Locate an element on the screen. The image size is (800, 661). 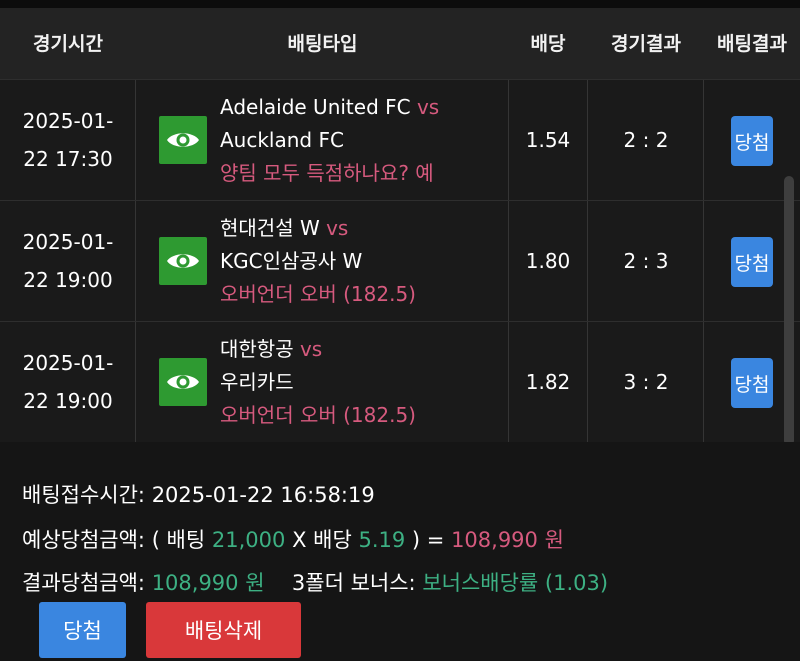
header-bet-type: 배팅타입 is located at coordinates (322, 44).